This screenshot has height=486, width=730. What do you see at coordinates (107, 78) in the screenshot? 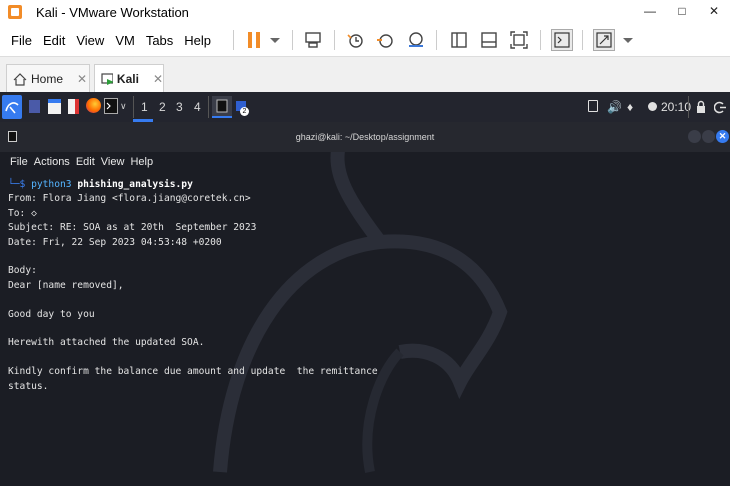
I see `vm-running-icon` at bounding box center [107, 78].